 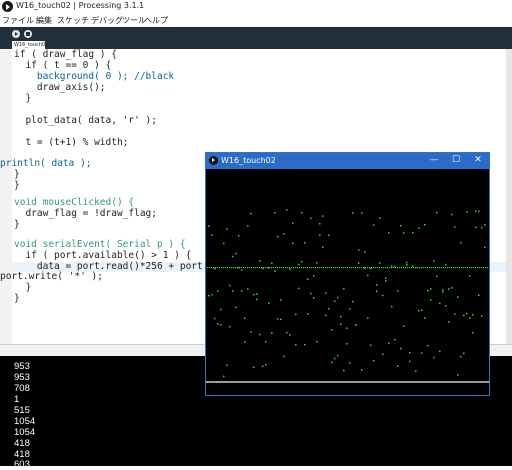 What do you see at coordinates (28, 34) in the screenshot?
I see `stop-button` at bounding box center [28, 34].